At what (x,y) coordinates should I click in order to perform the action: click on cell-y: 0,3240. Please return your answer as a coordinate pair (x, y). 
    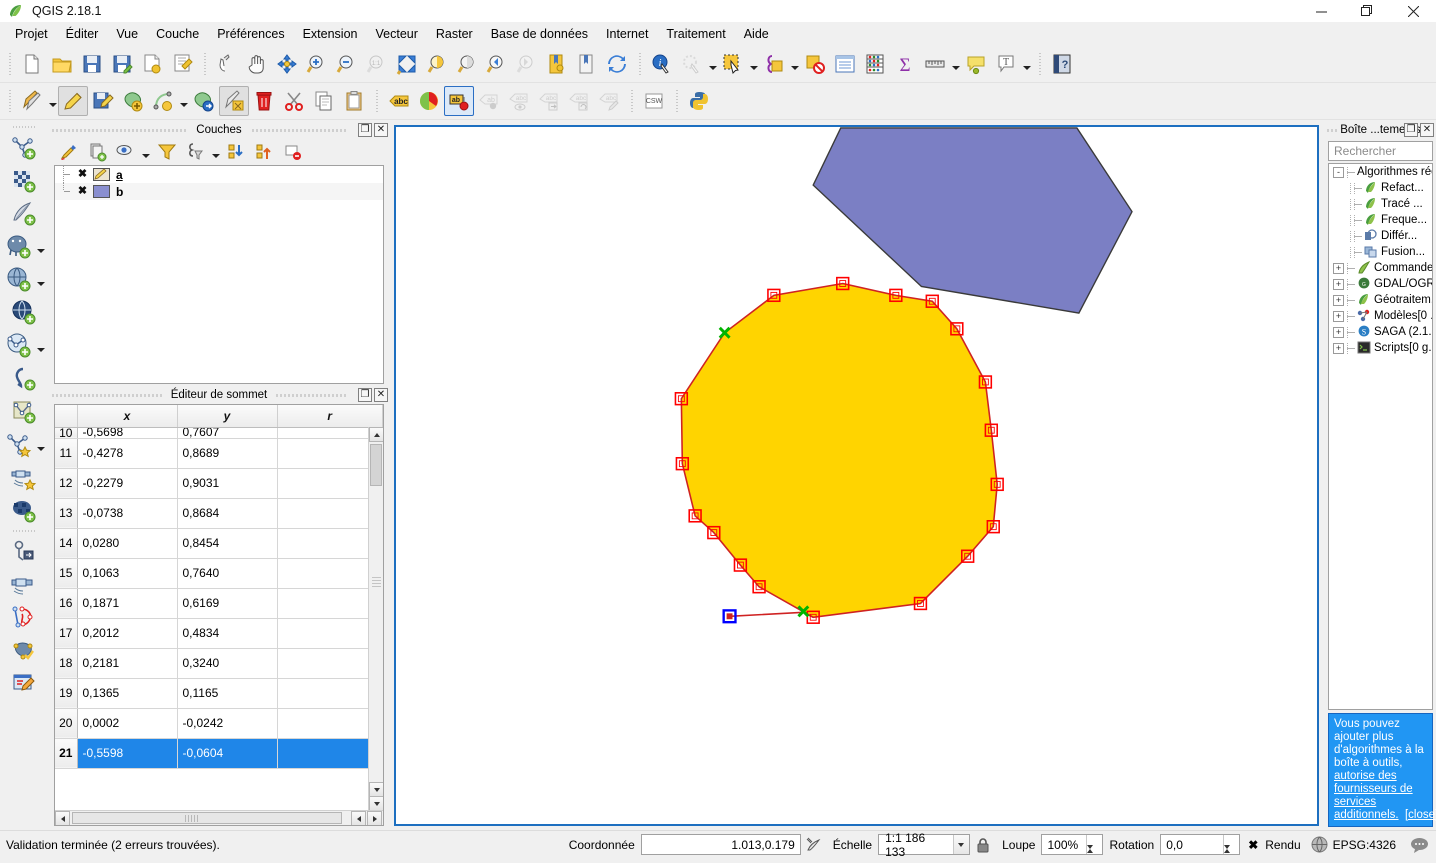
    Looking at the image, I should click on (227, 663).